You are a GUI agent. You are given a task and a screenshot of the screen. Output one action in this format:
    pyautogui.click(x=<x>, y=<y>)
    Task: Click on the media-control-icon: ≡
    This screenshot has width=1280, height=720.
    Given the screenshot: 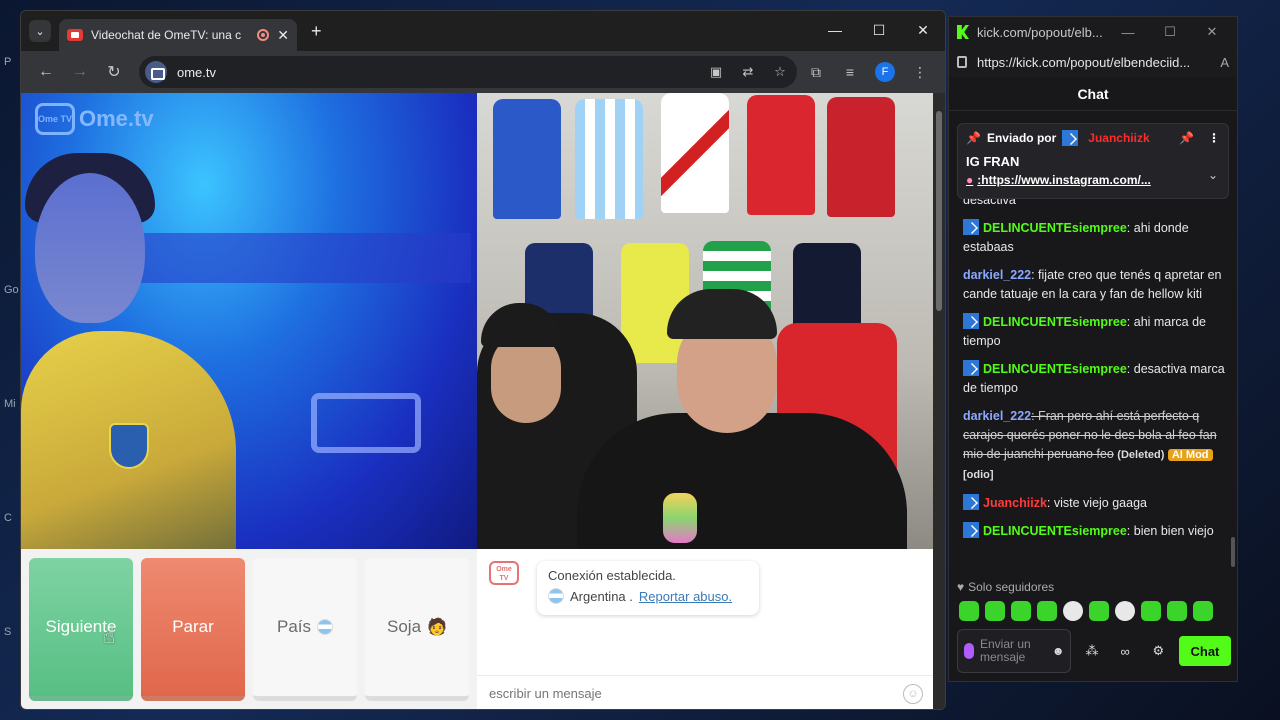 What is the action you would take?
    pyautogui.click(x=850, y=72)
    